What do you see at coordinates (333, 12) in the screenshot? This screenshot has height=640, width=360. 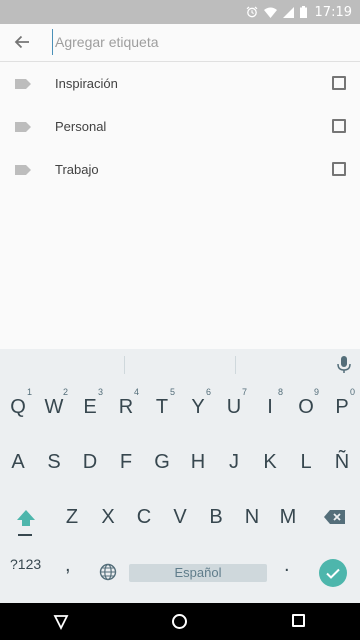 I see `status-time: 17:19` at bounding box center [333, 12].